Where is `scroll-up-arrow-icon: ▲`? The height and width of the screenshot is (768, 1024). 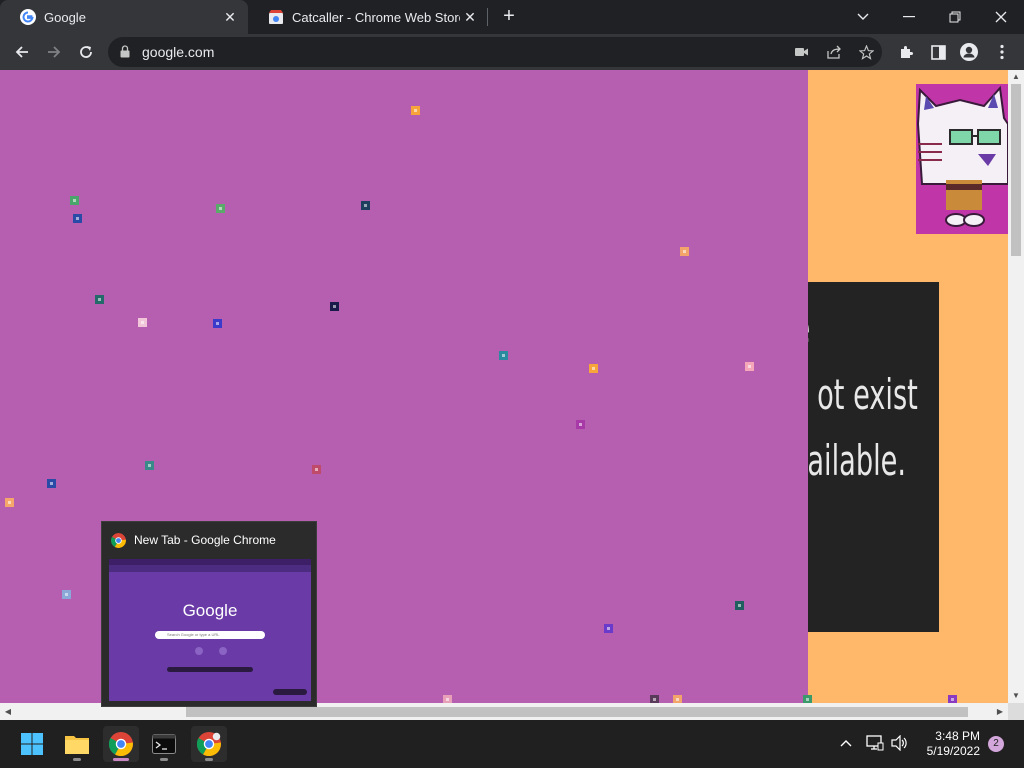
scroll-up-arrow-icon: ▲ is located at coordinates (1016, 77).